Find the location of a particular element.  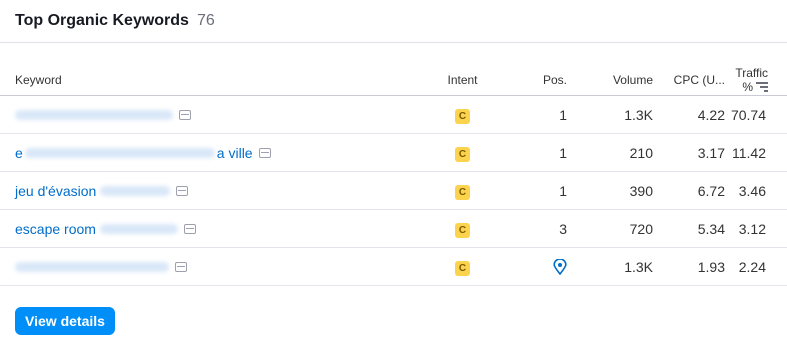

volume-value: 720 is located at coordinates (613, 228).